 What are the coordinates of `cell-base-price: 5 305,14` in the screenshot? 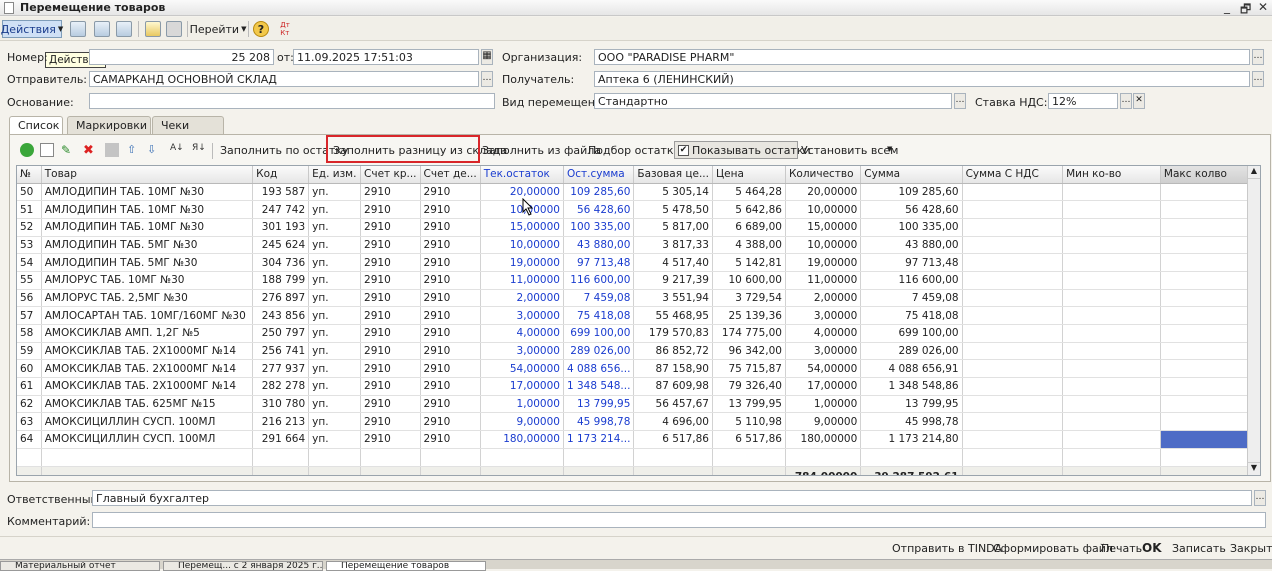 It's located at (673, 192).